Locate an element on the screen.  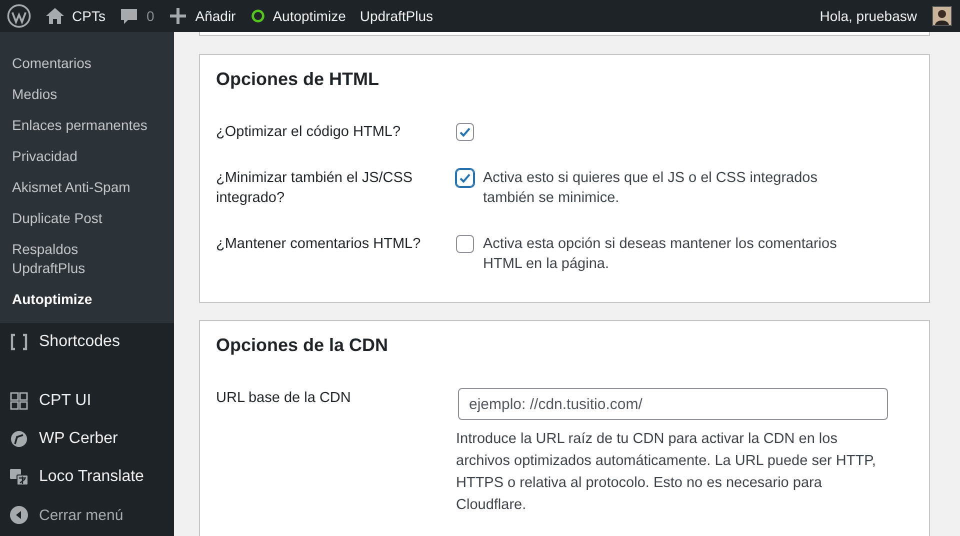
submenu-item: Medios is located at coordinates (82, 94).